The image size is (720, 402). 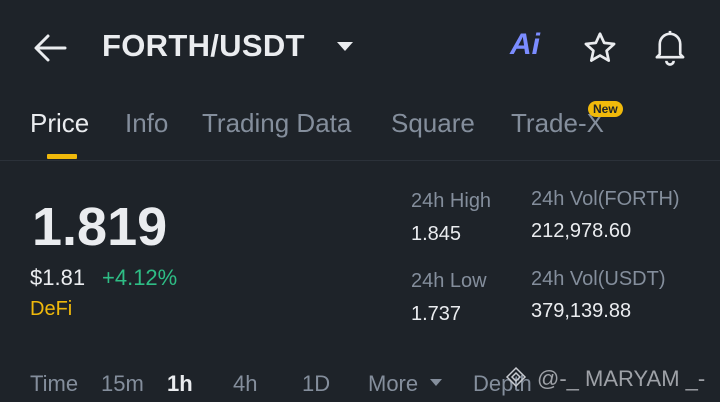 I want to click on star-icon, so click(x=600, y=48).